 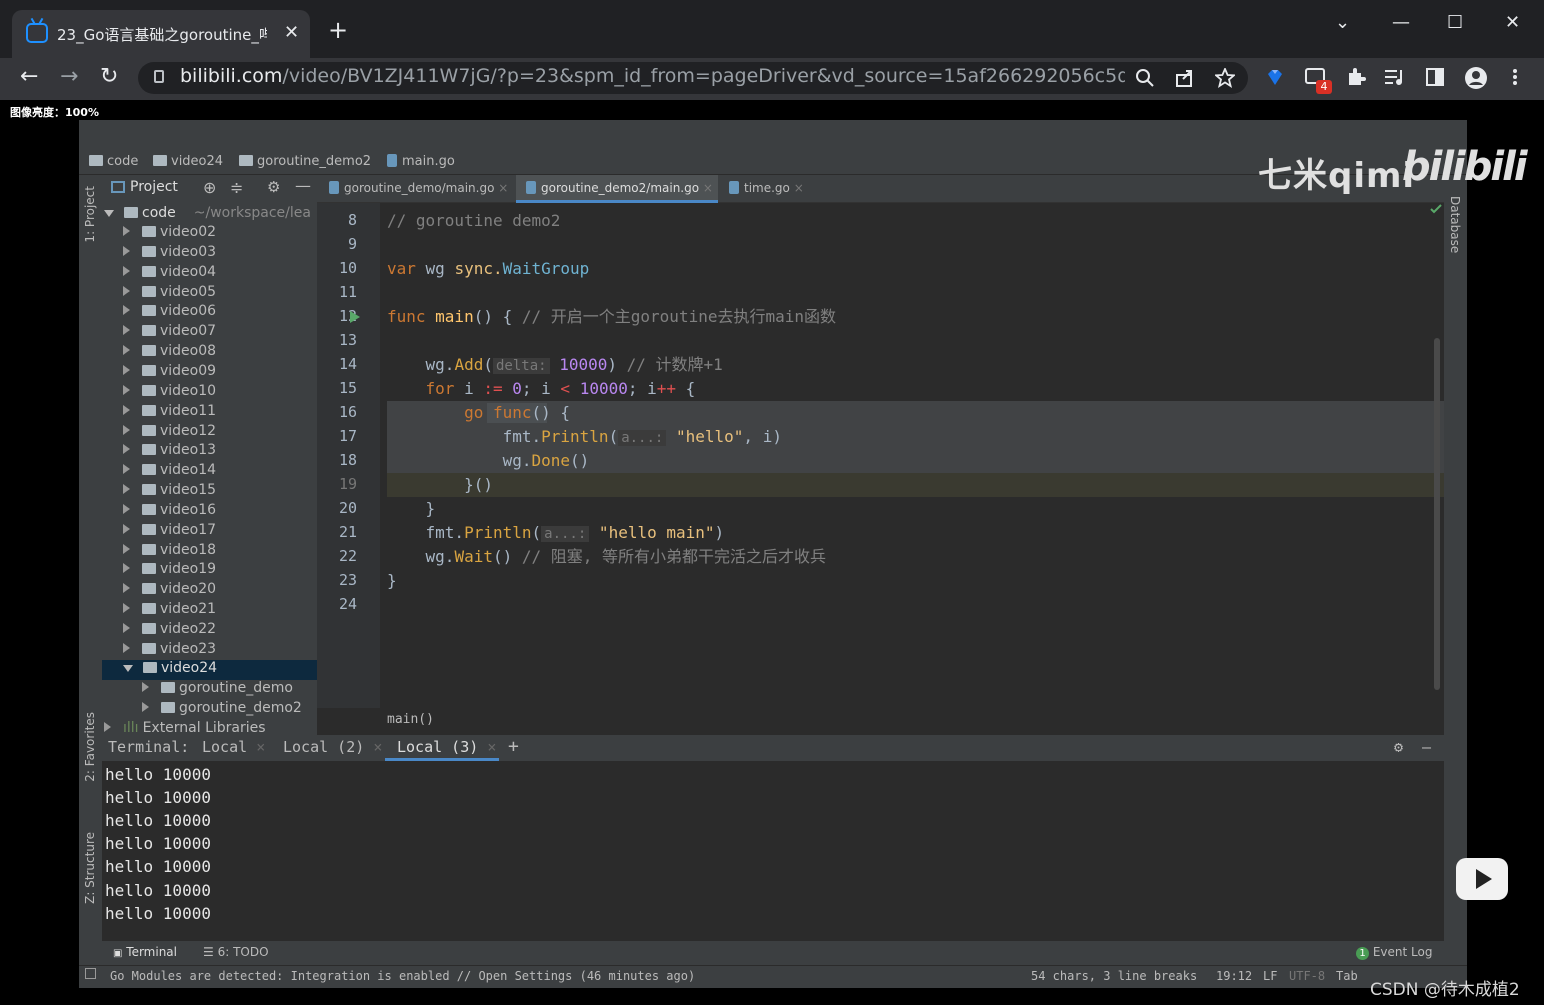 What do you see at coordinates (169, 254) in the screenshot?
I see `tree-item-video03: video03` at bounding box center [169, 254].